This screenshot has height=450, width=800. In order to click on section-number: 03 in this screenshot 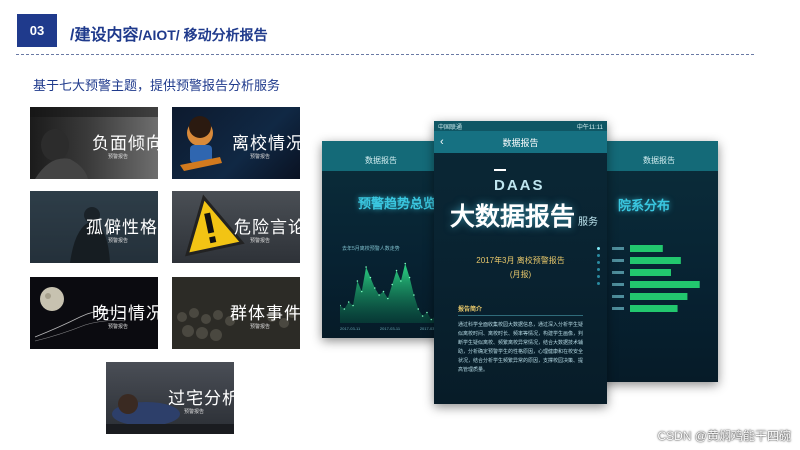, I will do `click(37, 30)`.